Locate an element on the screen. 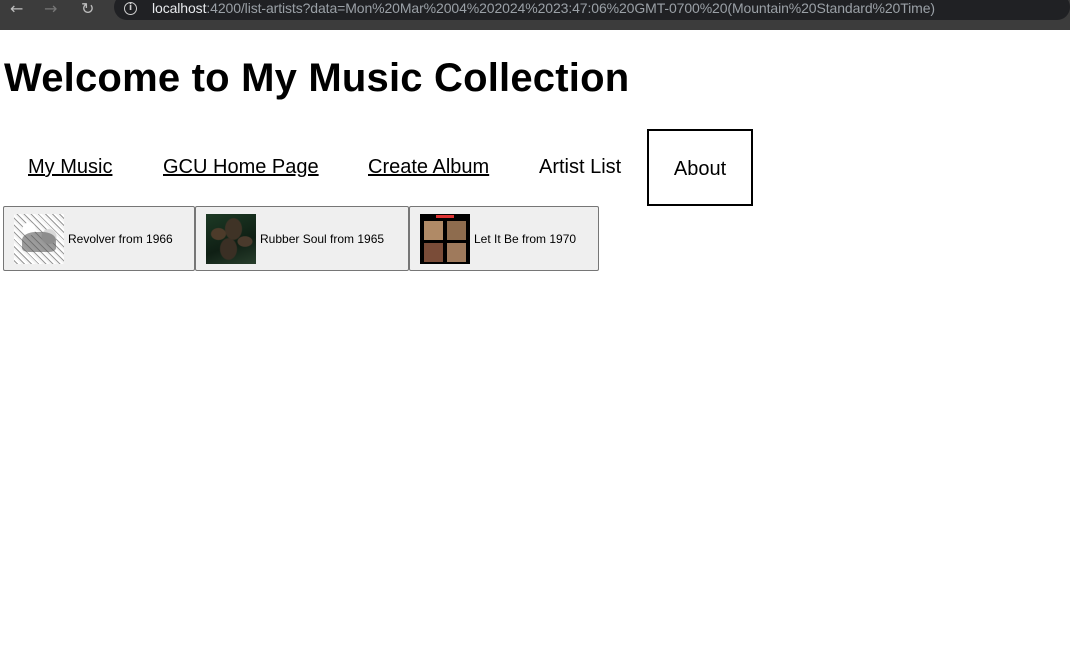  reload-icon: ↻ is located at coordinates (87, 9).